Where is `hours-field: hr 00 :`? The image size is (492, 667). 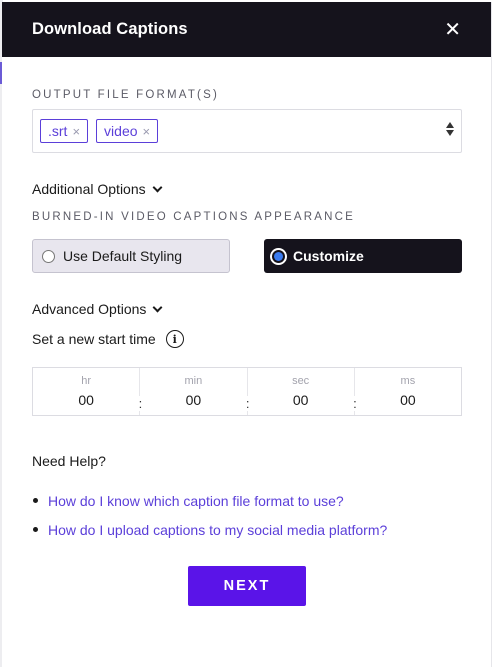
hours-field: hr 00 : is located at coordinates (88, 391).